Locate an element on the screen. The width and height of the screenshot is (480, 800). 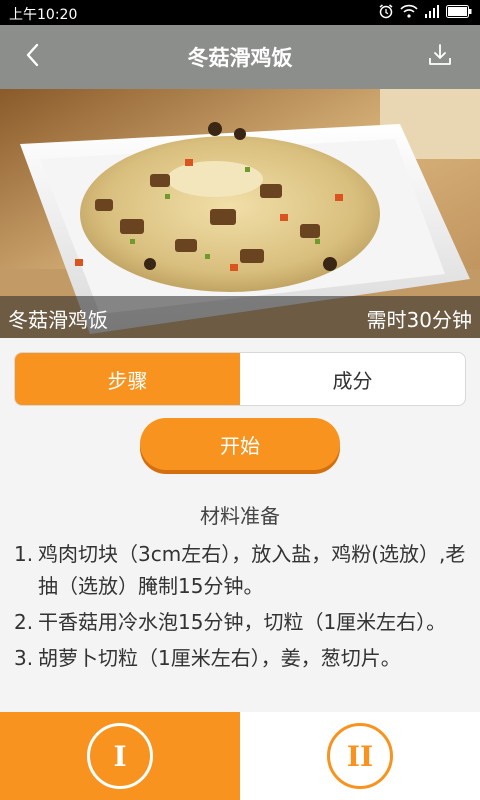
page-title: 冬菇滑鸡饭 is located at coordinates (240, 58).